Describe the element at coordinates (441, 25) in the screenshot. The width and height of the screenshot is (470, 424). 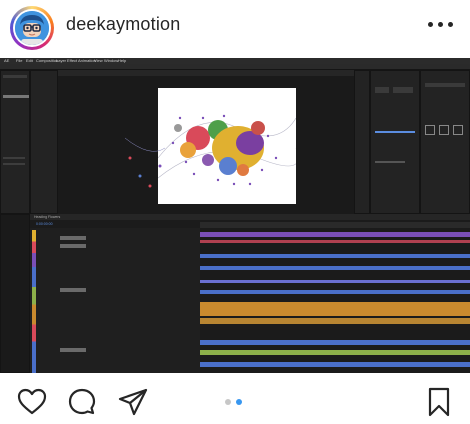
I see `more-options-button` at that location.